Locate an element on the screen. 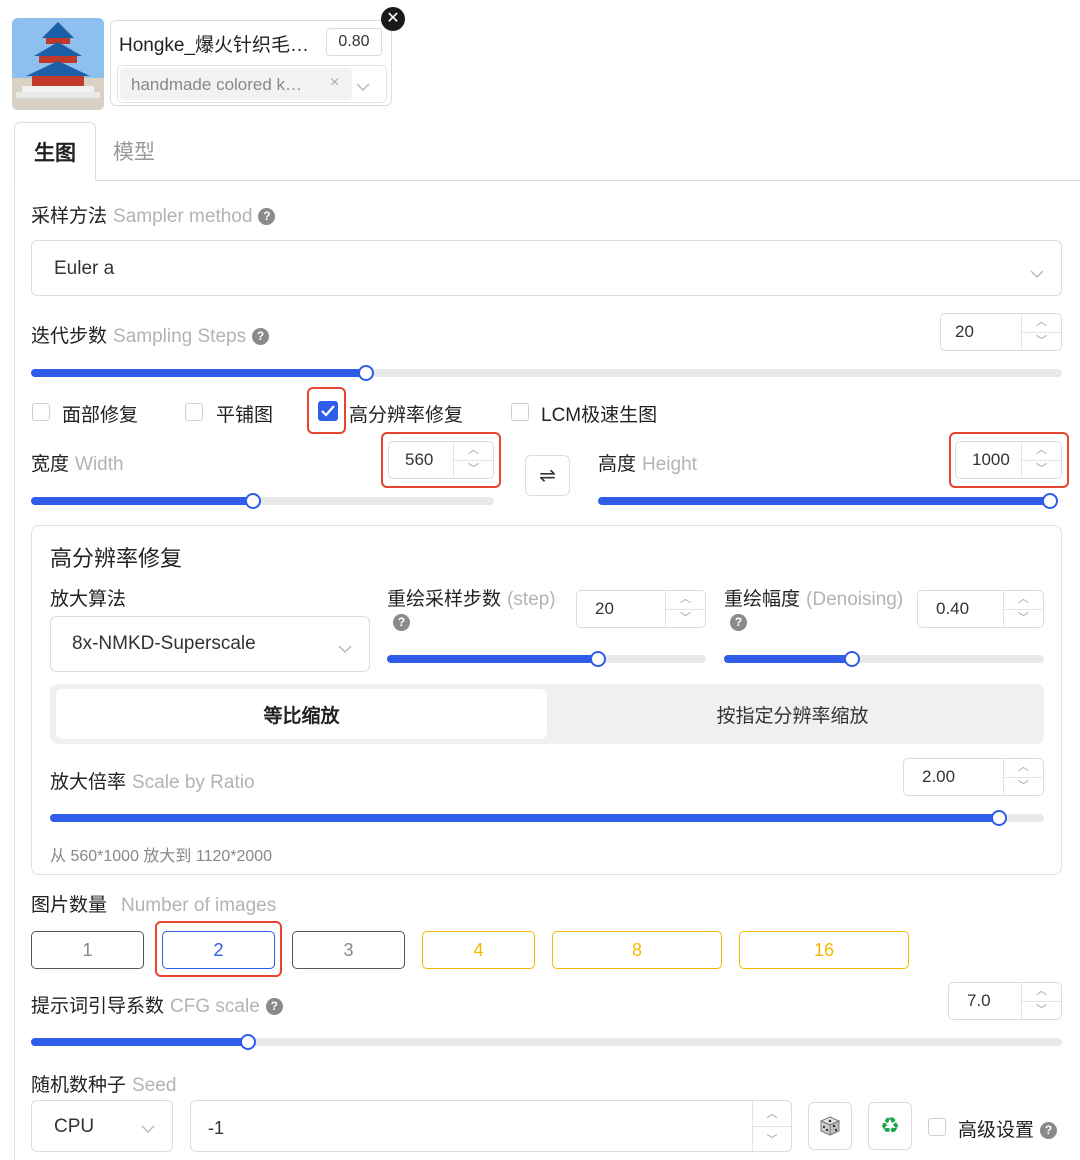 This screenshot has width=1080, height=1160. seed-stepper: ︿ ﹀ is located at coordinates (771, 1126).